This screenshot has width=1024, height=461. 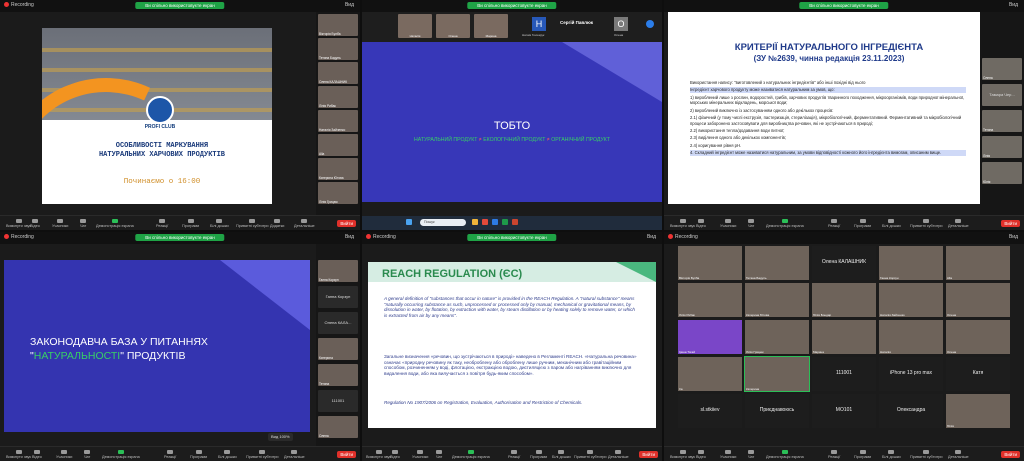 I want to click on participant-tile: Ira, so click(x=710, y=374).